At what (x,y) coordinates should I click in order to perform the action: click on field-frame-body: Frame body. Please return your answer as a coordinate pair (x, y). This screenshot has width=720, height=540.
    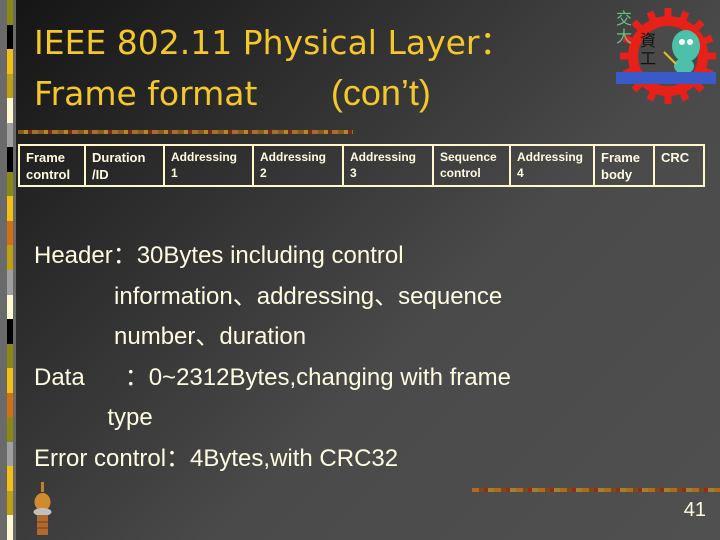
    Looking at the image, I should click on (625, 165).